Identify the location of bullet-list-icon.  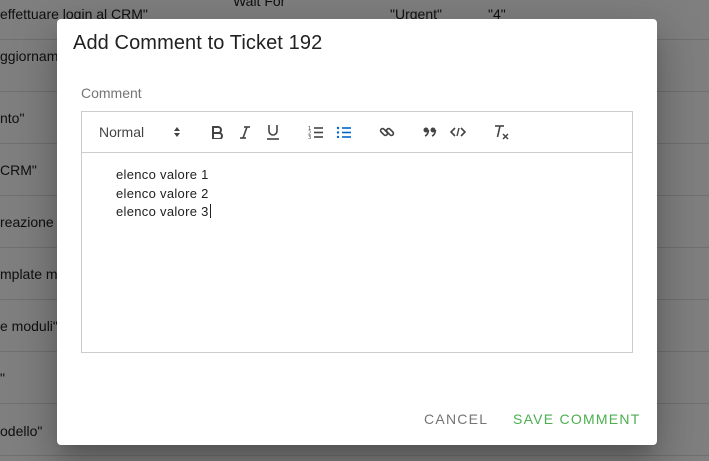
(343, 132).